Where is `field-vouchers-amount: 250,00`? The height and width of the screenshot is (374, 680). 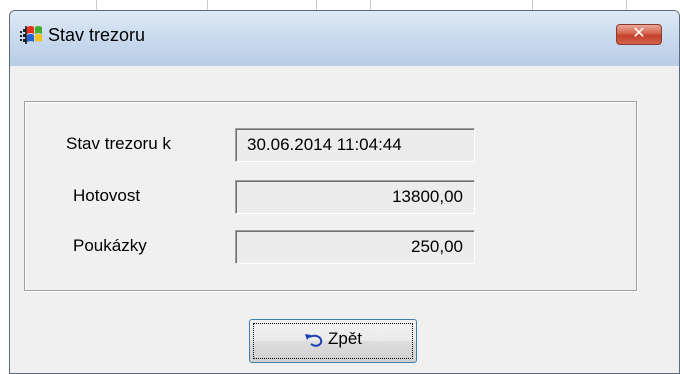 field-vouchers-amount: 250,00 is located at coordinates (355, 247).